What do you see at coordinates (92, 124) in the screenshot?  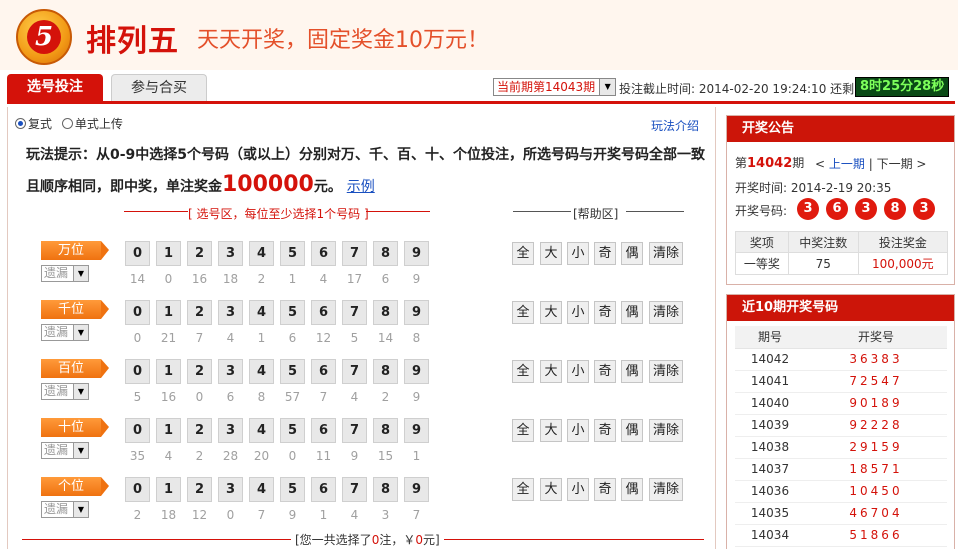 I see `mode-single-upload-option: 单式上传` at bounding box center [92, 124].